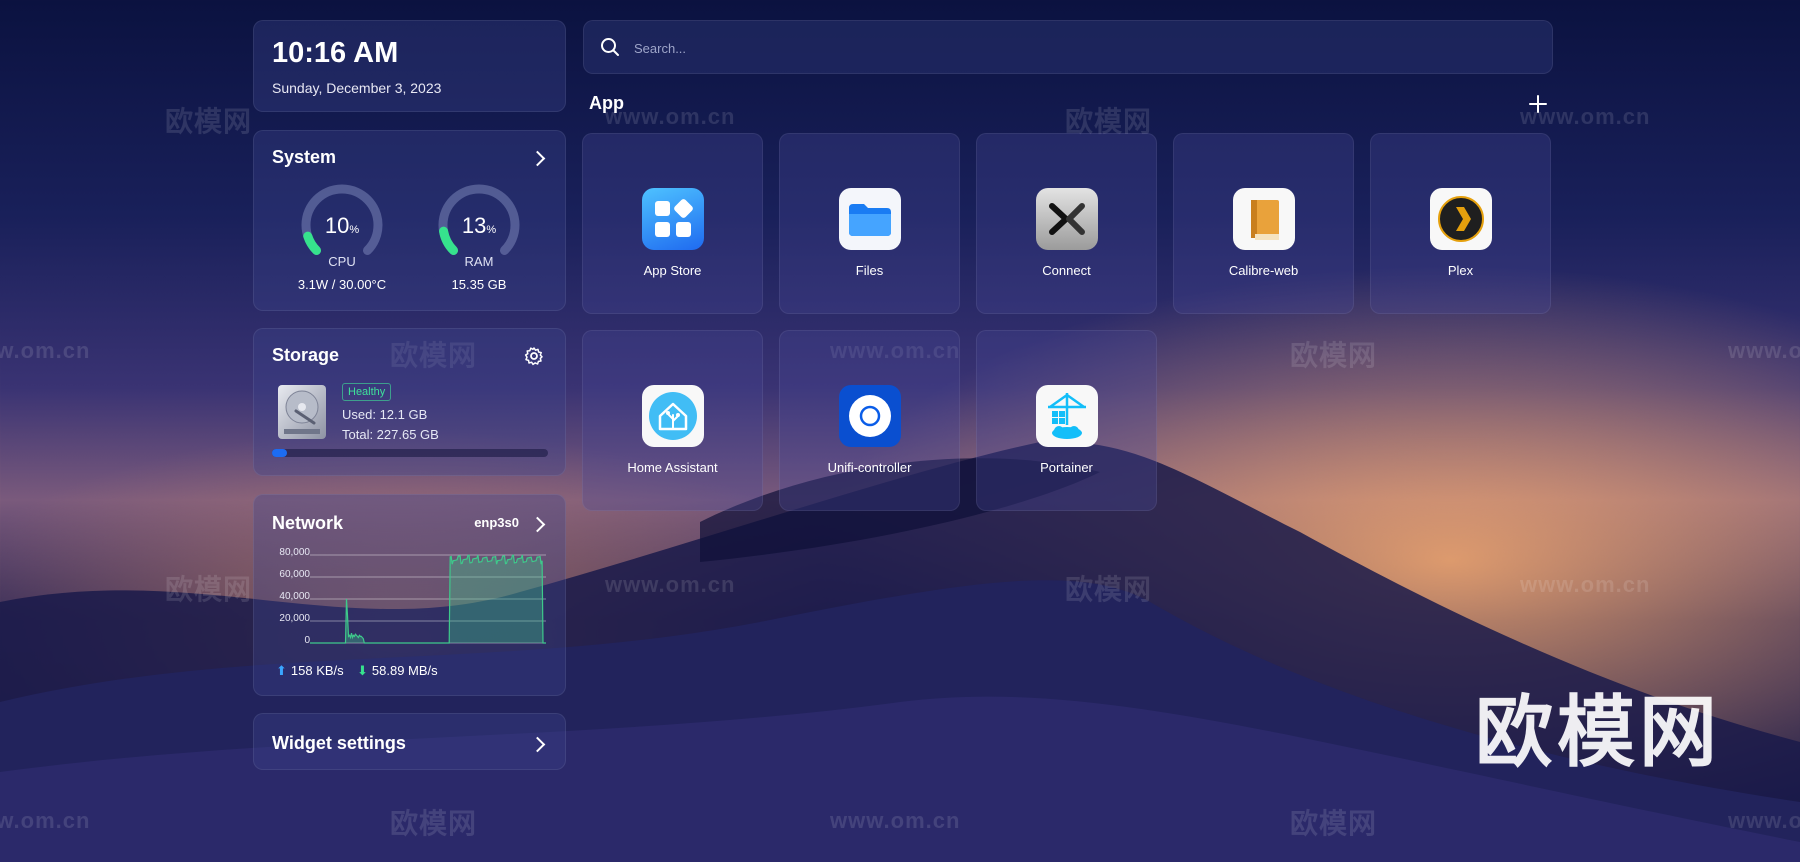  Describe the element at coordinates (385, 414) in the screenshot. I see `storage-used: Used: 12.1 GB` at that location.